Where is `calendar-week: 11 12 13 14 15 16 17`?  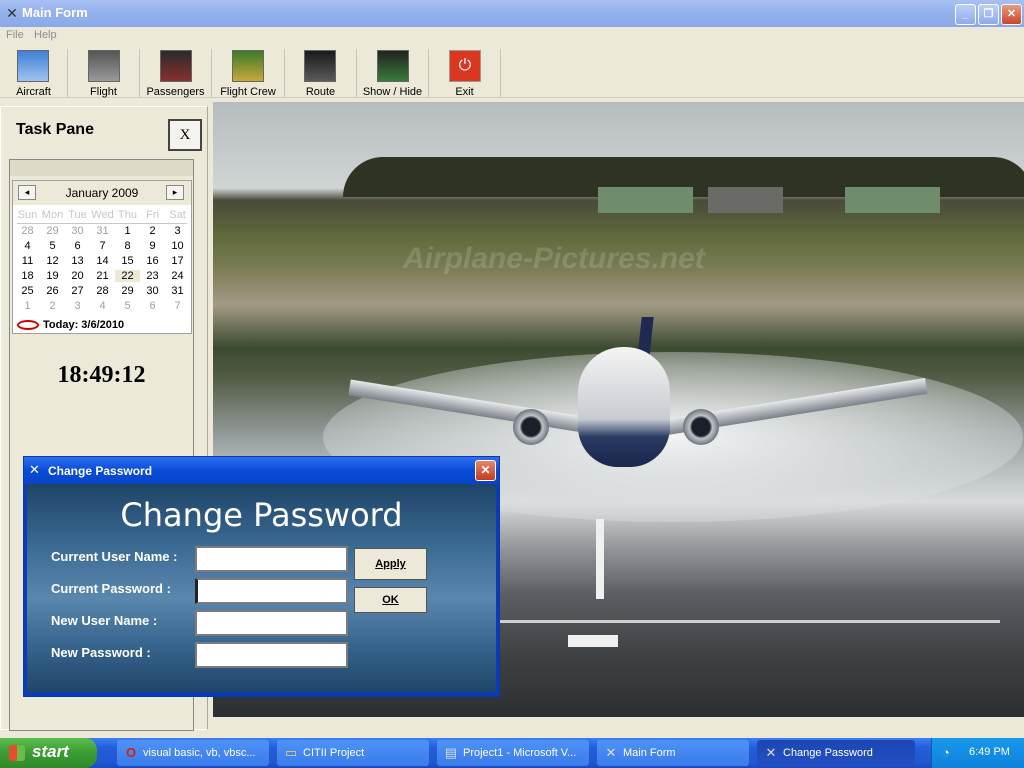 calendar-week: 11 12 13 14 15 16 17 is located at coordinates (102, 261).